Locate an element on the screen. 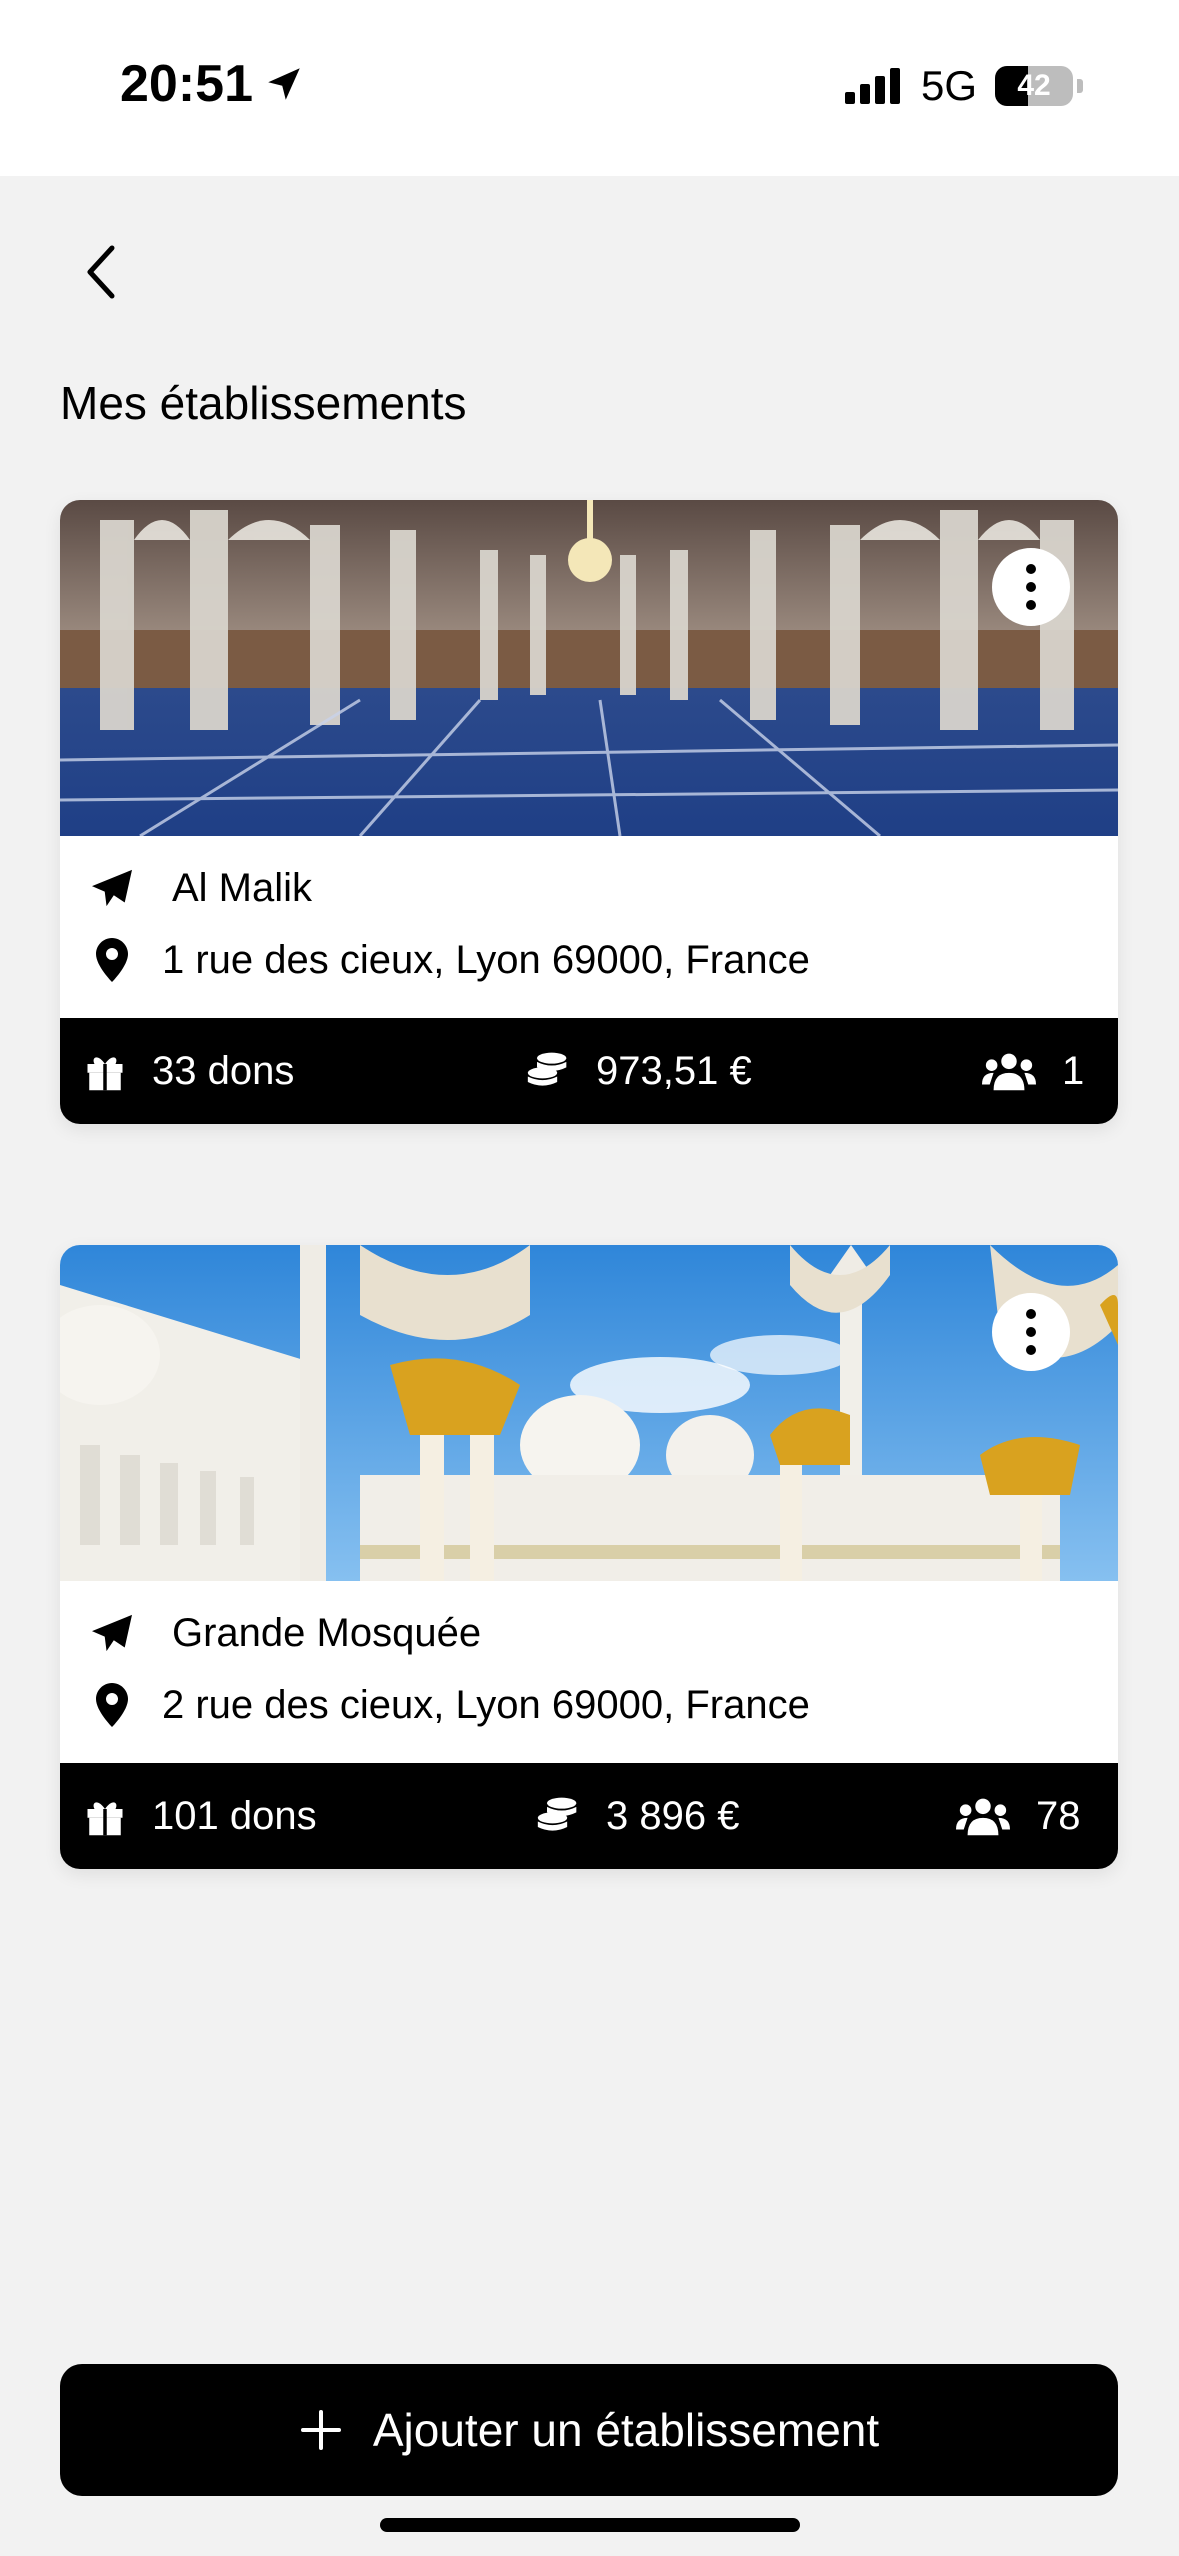 Image resolution: width=1179 pixels, height=2556 pixels. address-row: 2 rue des cieux, Lyon 69000, France is located at coordinates (446, 1705).